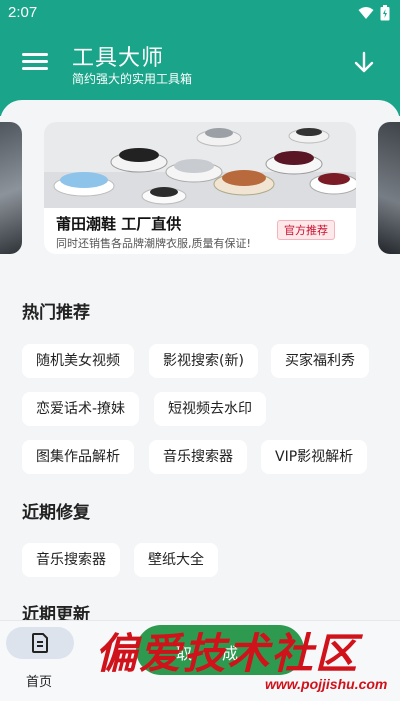 This screenshot has width=400, height=701. What do you see at coordinates (23, 12) in the screenshot?
I see `status-time: 2:07` at bounding box center [23, 12].